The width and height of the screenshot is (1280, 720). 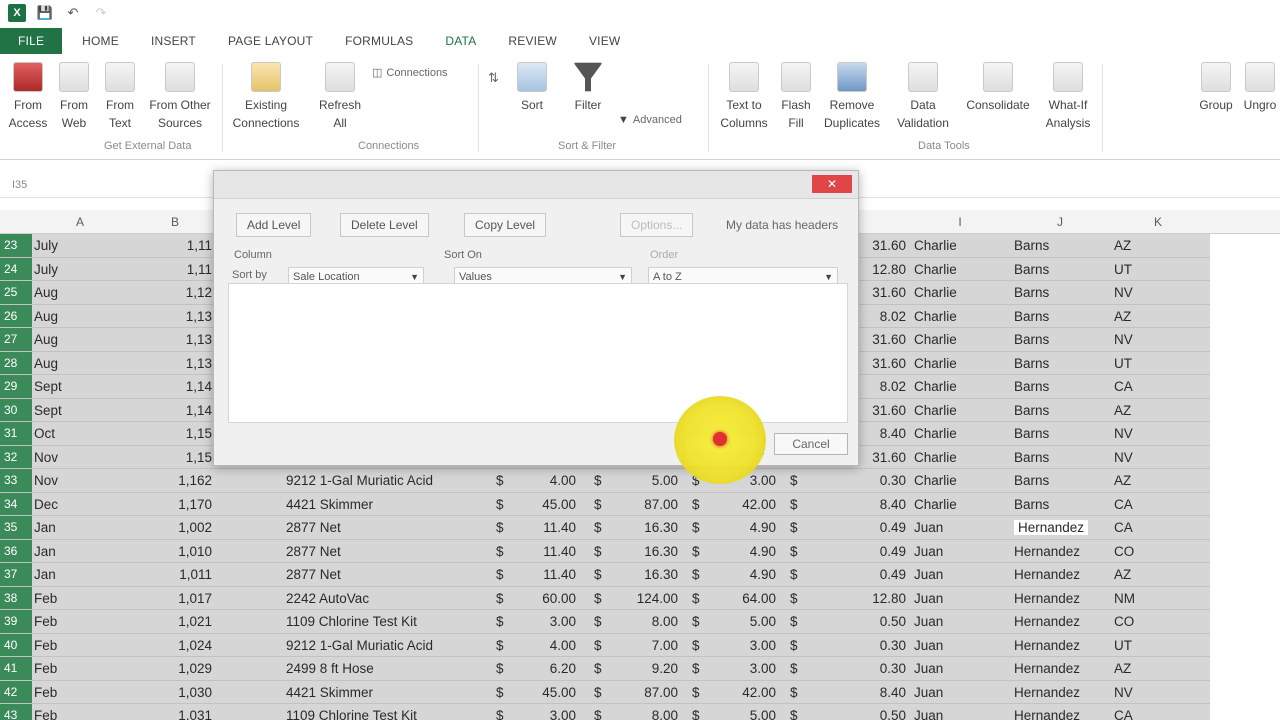 What do you see at coordinates (16, 269) in the screenshot?
I see `row-number: 24` at bounding box center [16, 269].